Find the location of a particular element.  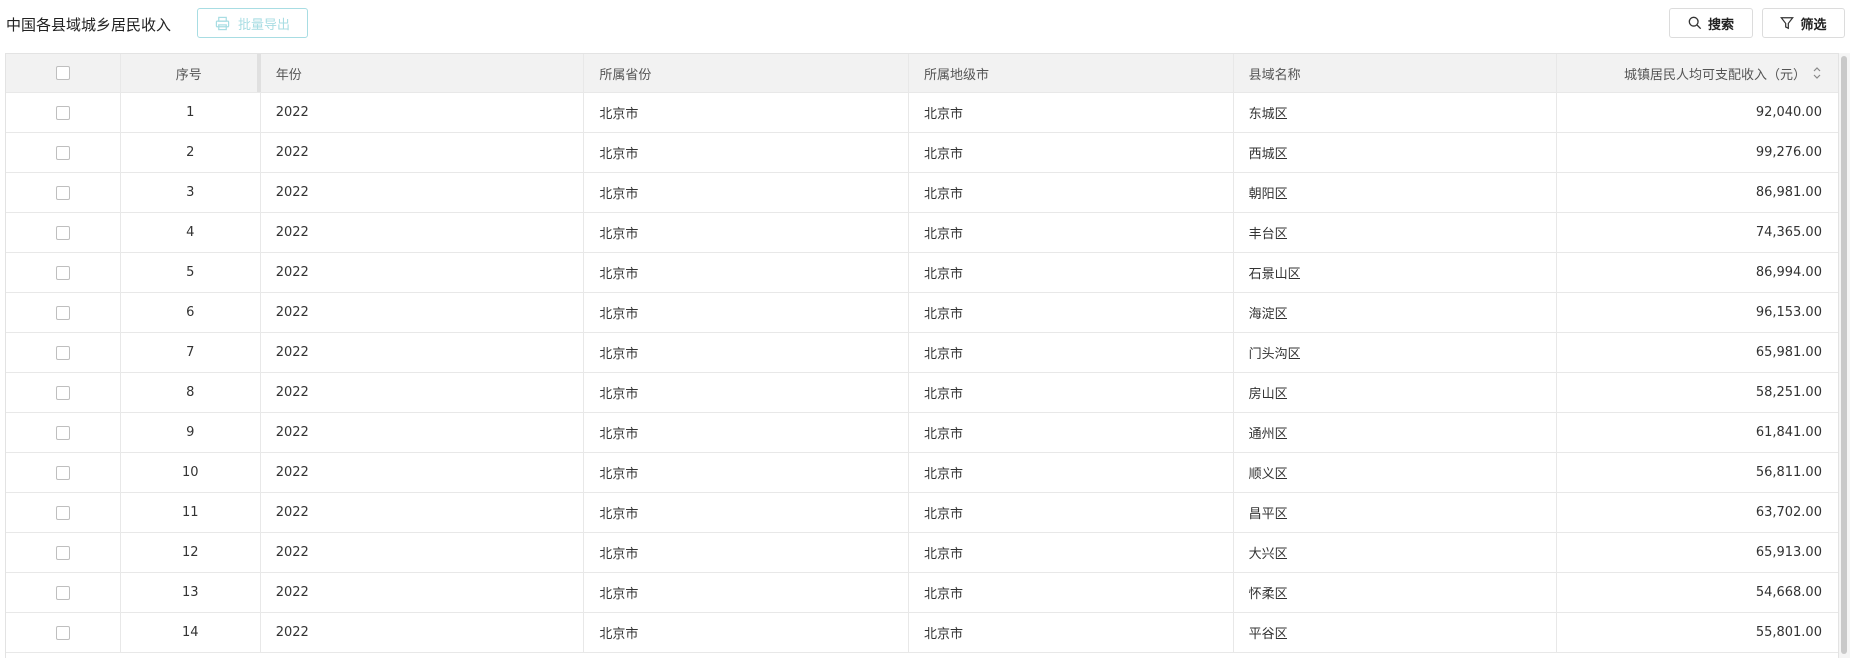

scrollbar-thumb is located at coordinates (1844, 355).